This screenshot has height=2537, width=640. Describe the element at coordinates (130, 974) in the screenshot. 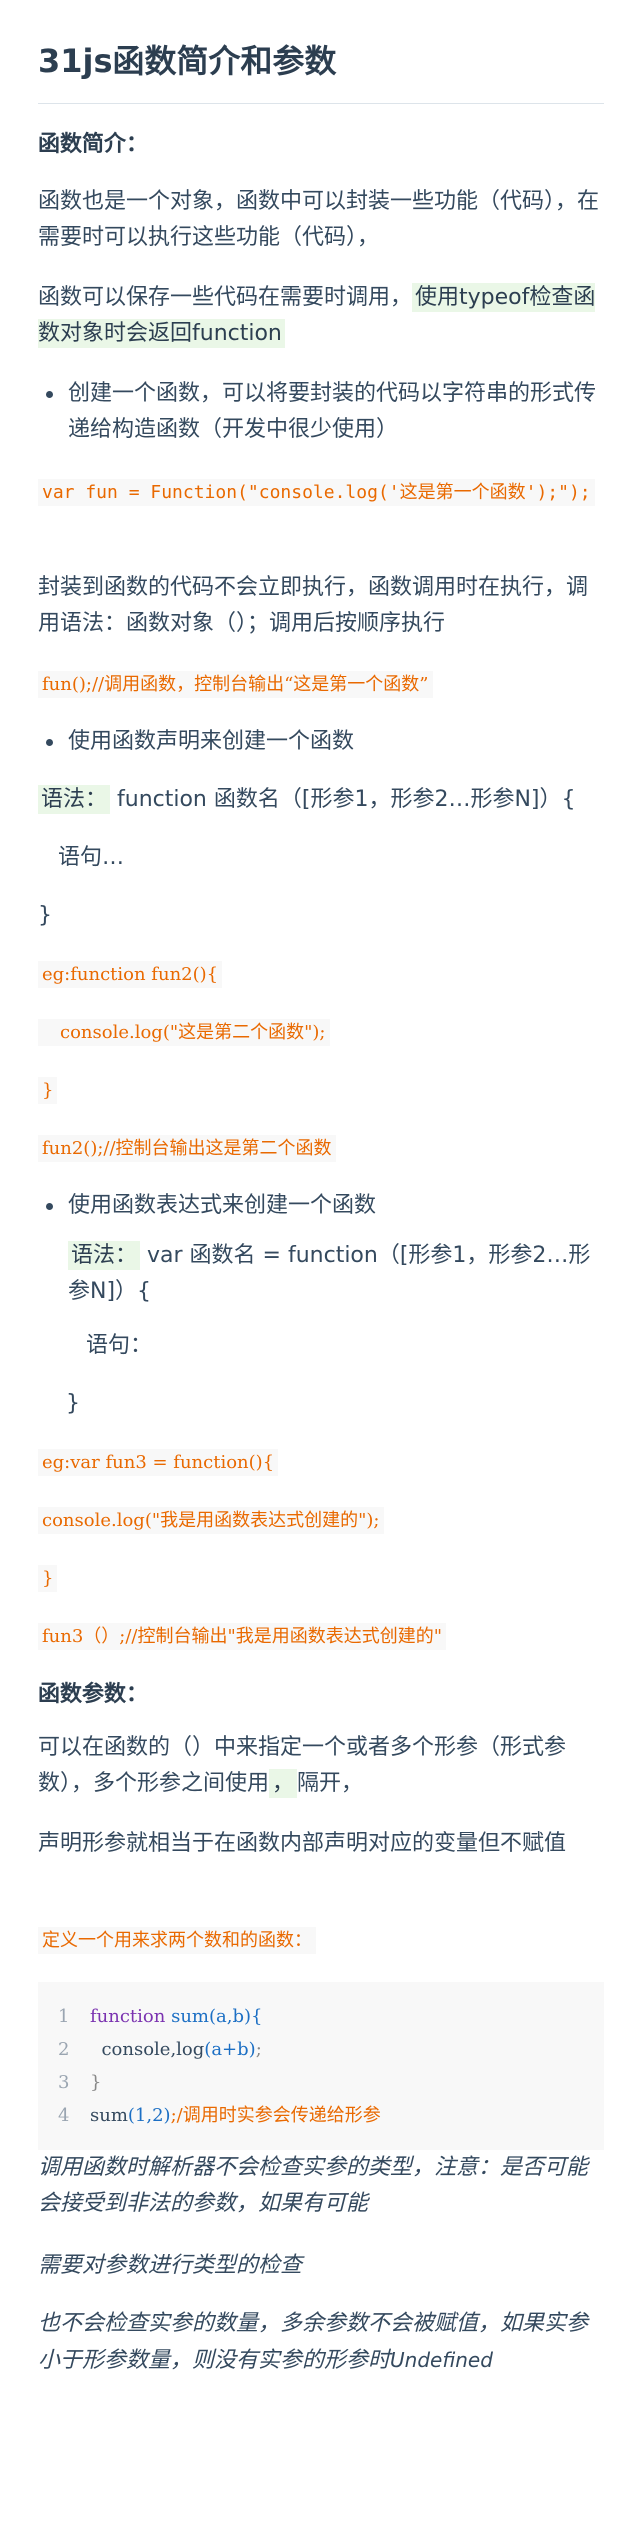

I see `code-example-3: eg:function fun2(){` at that location.